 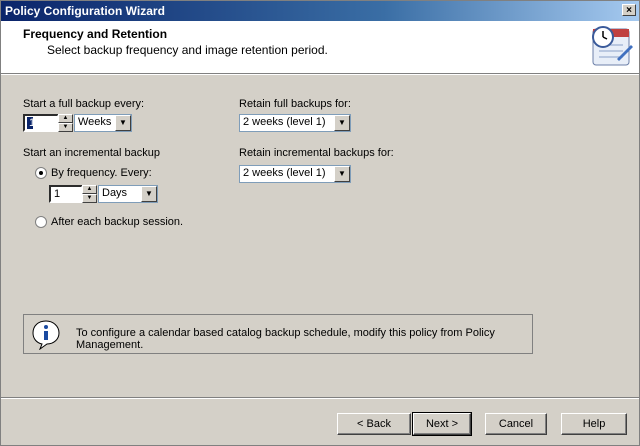 I want to click on next-button: Next >, so click(x=442, y=424).